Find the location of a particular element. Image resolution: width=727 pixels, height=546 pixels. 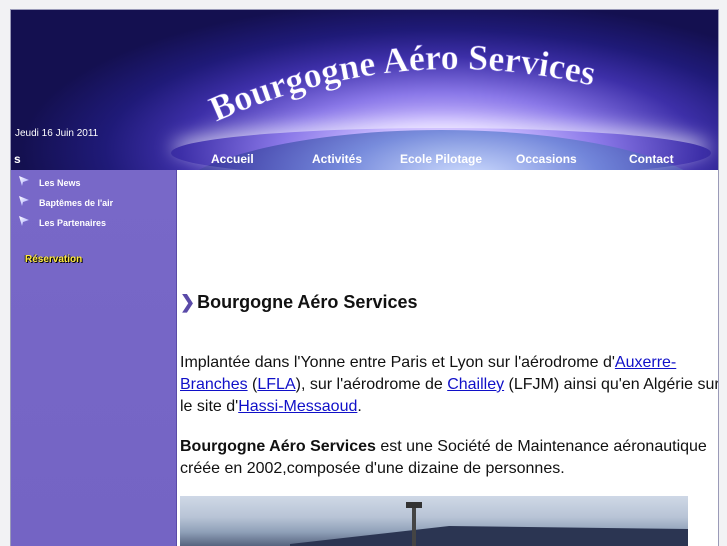

sidebar-item-label: Les News is located at coordinates (60, 183).